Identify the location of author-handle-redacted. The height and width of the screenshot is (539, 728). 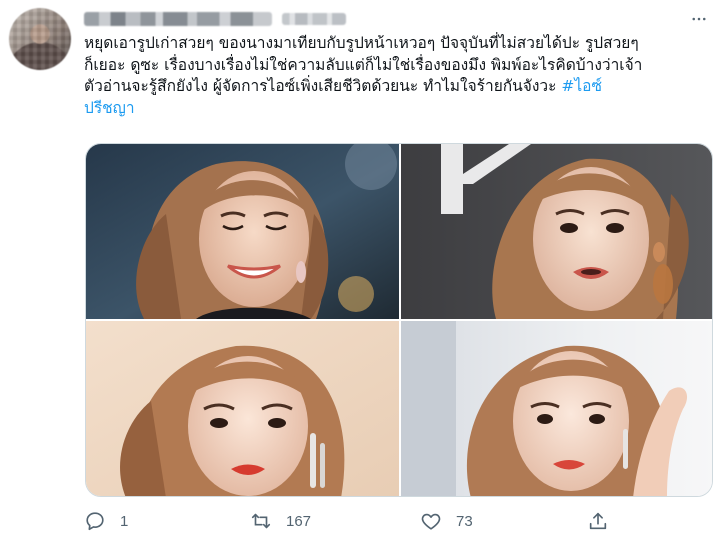
(314, 19).